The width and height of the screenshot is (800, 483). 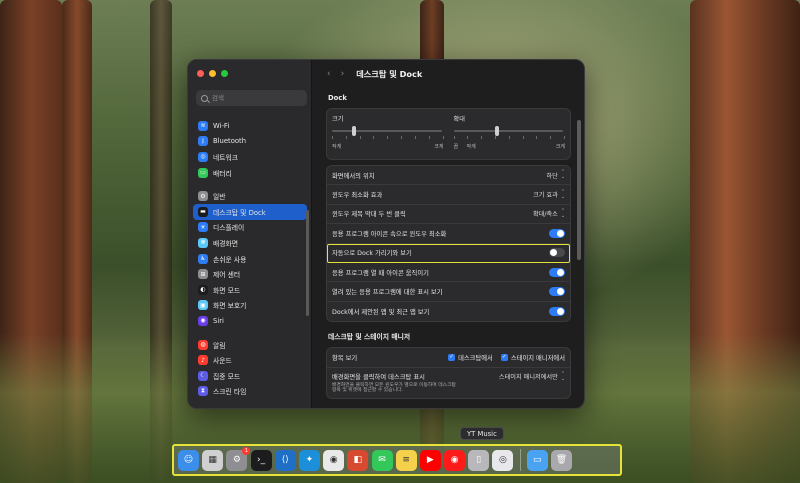 What do you see at coordinates (497, 131) in the screenshot?
I see `magnify-slider-thumb` at bounding box center [497, 131].